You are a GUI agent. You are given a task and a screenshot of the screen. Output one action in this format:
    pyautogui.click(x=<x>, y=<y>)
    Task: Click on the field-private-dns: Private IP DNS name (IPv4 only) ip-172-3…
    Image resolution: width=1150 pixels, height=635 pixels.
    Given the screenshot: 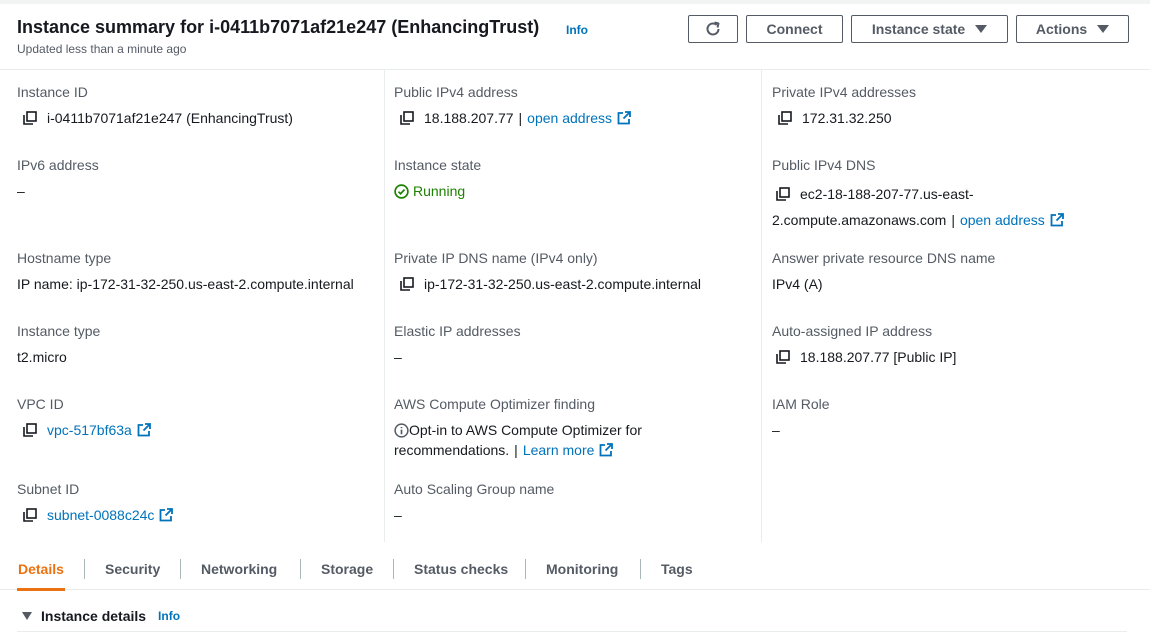 What is the action you would take?
    pyautogui.click(x=574, y=271)
    